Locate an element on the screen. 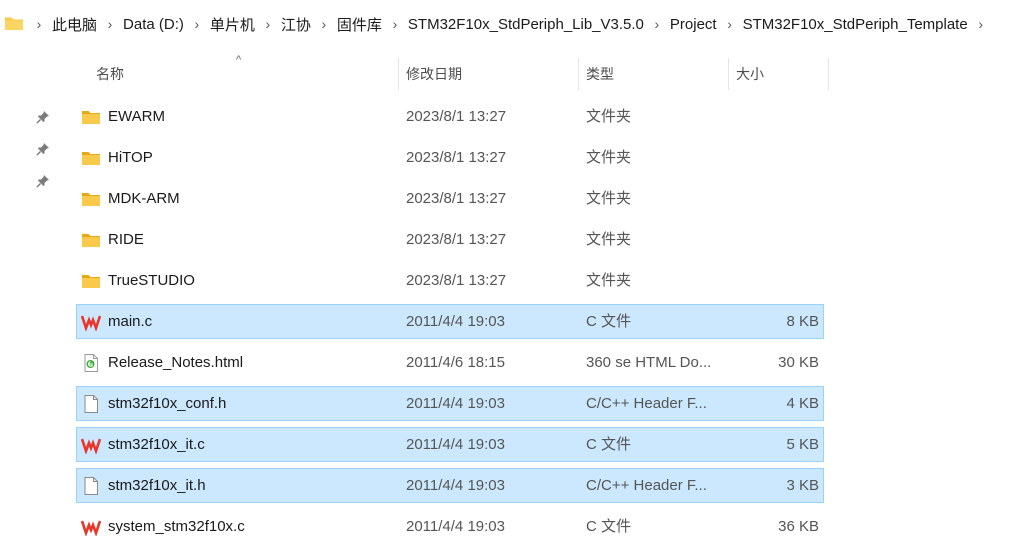 The height and width of the screenshot is (544, 1029). file-name: RIDE is located at coordinates (126, 239).